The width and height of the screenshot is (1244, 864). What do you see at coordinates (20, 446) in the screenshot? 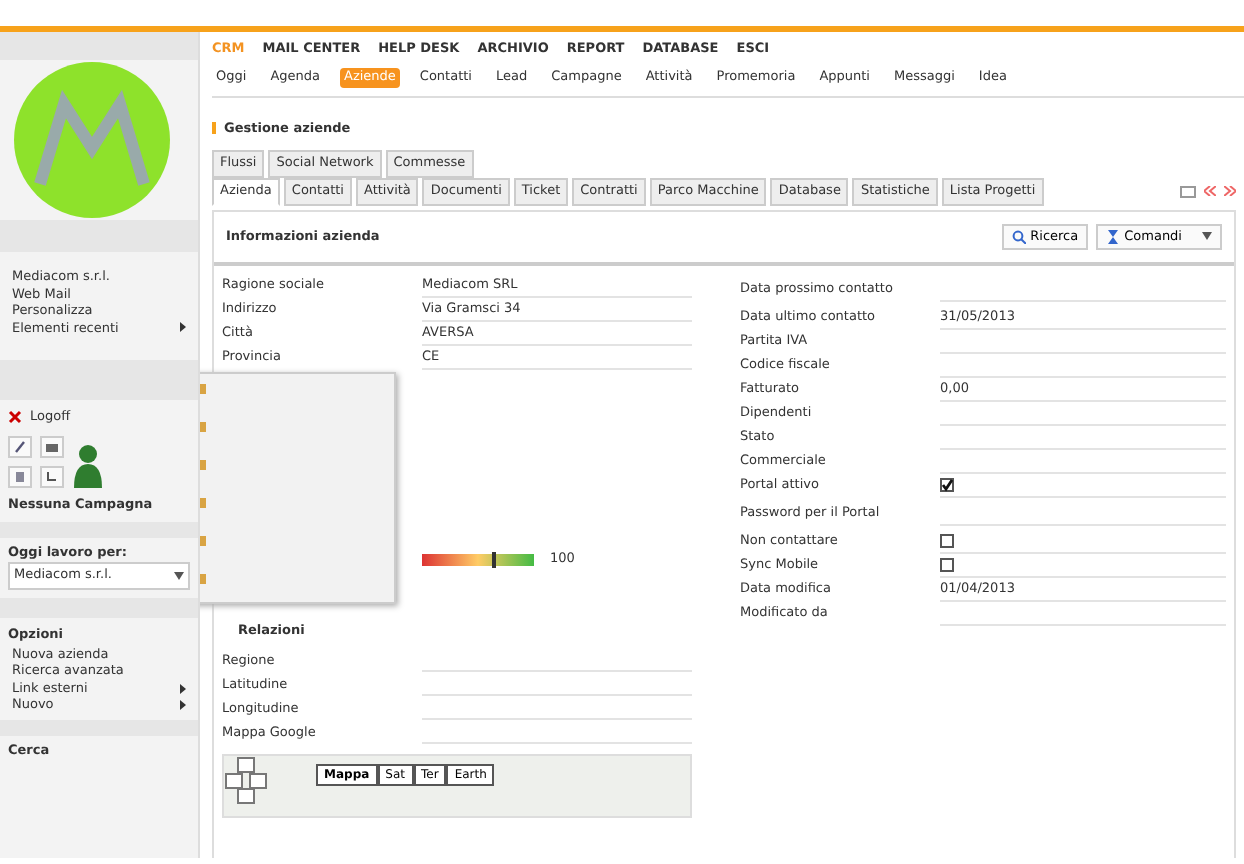
I see `pencil-icon` at bounding box center [20, 446].